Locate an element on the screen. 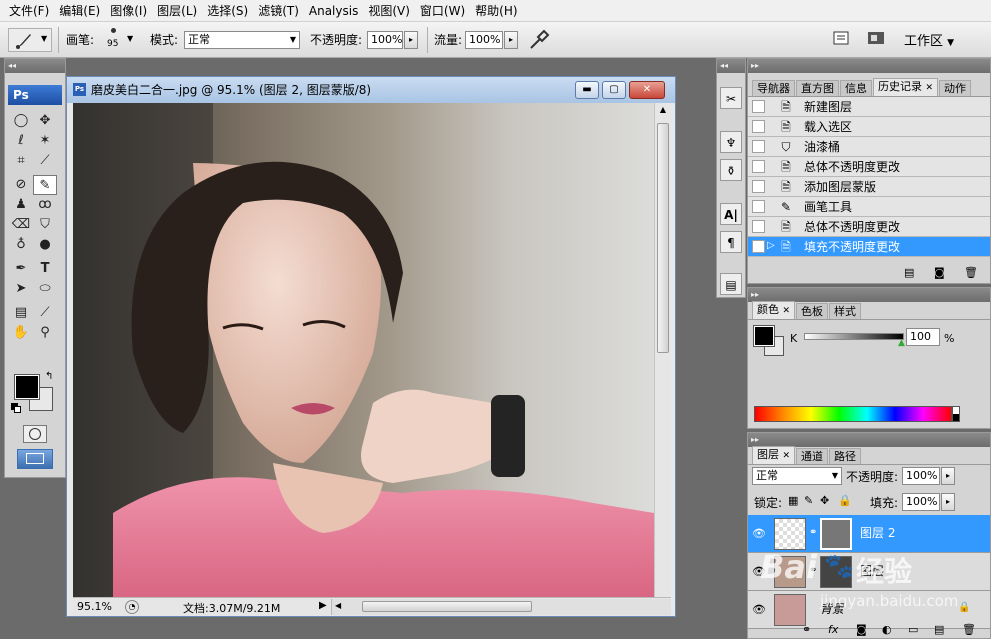  opacity-input: 100% is located at coordinates (385, 40).